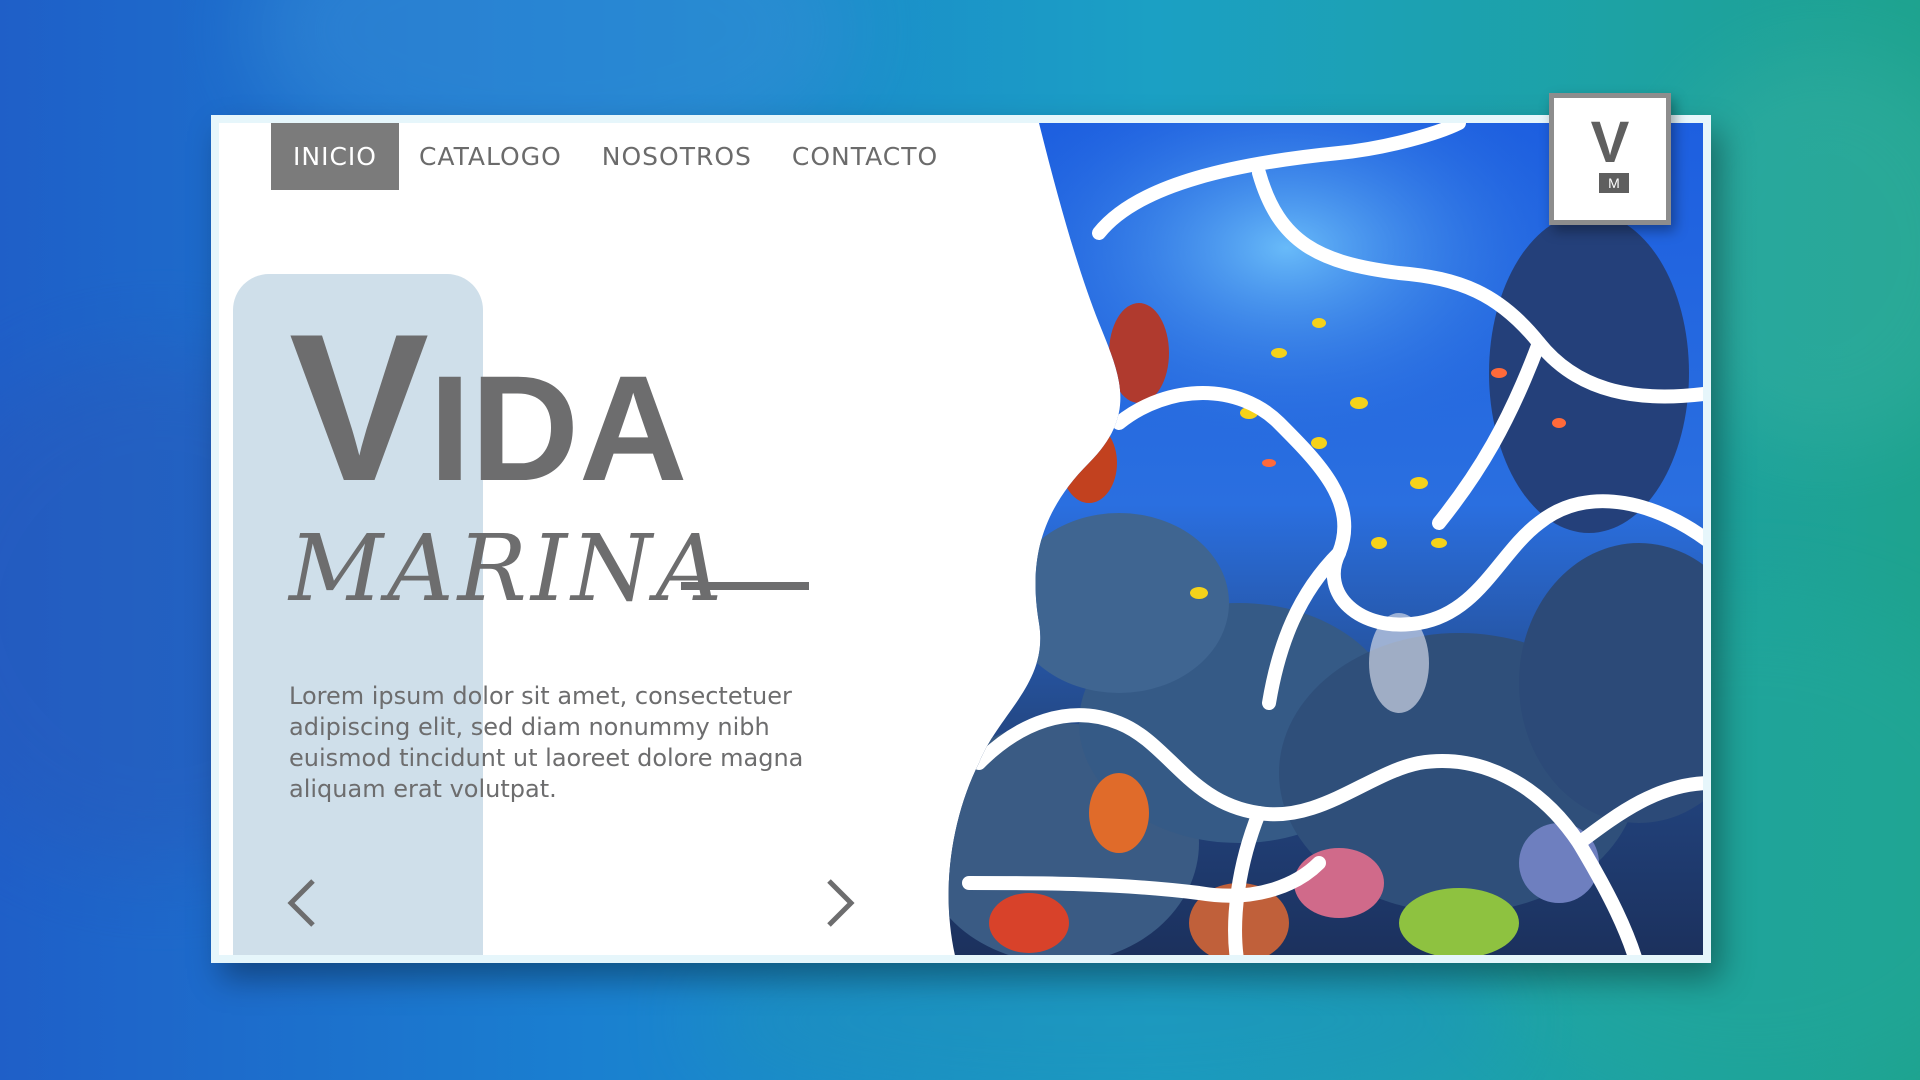 The image size is (1920, 1080). What do you see at coordinates (677, 156) in the screenshot?
I see `nav-item-nosotros: NOSOTROS` at bounding box center [677, 156].